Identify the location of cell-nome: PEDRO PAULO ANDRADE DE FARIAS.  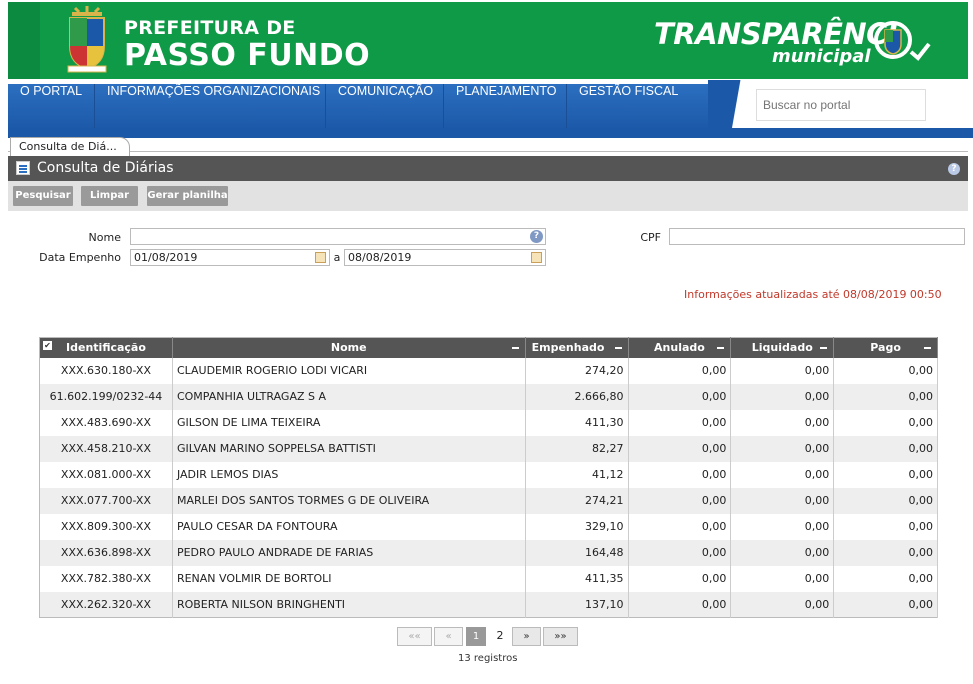
(349, 552).